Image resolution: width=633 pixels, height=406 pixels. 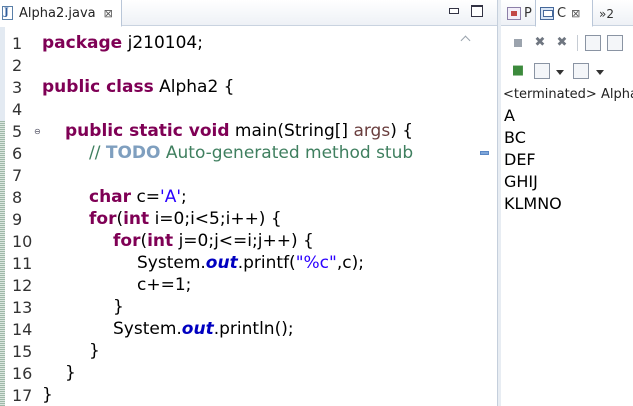 I want to click on code-line: for(int i=0;i<5;i++) {, so click(x=185, y=220).